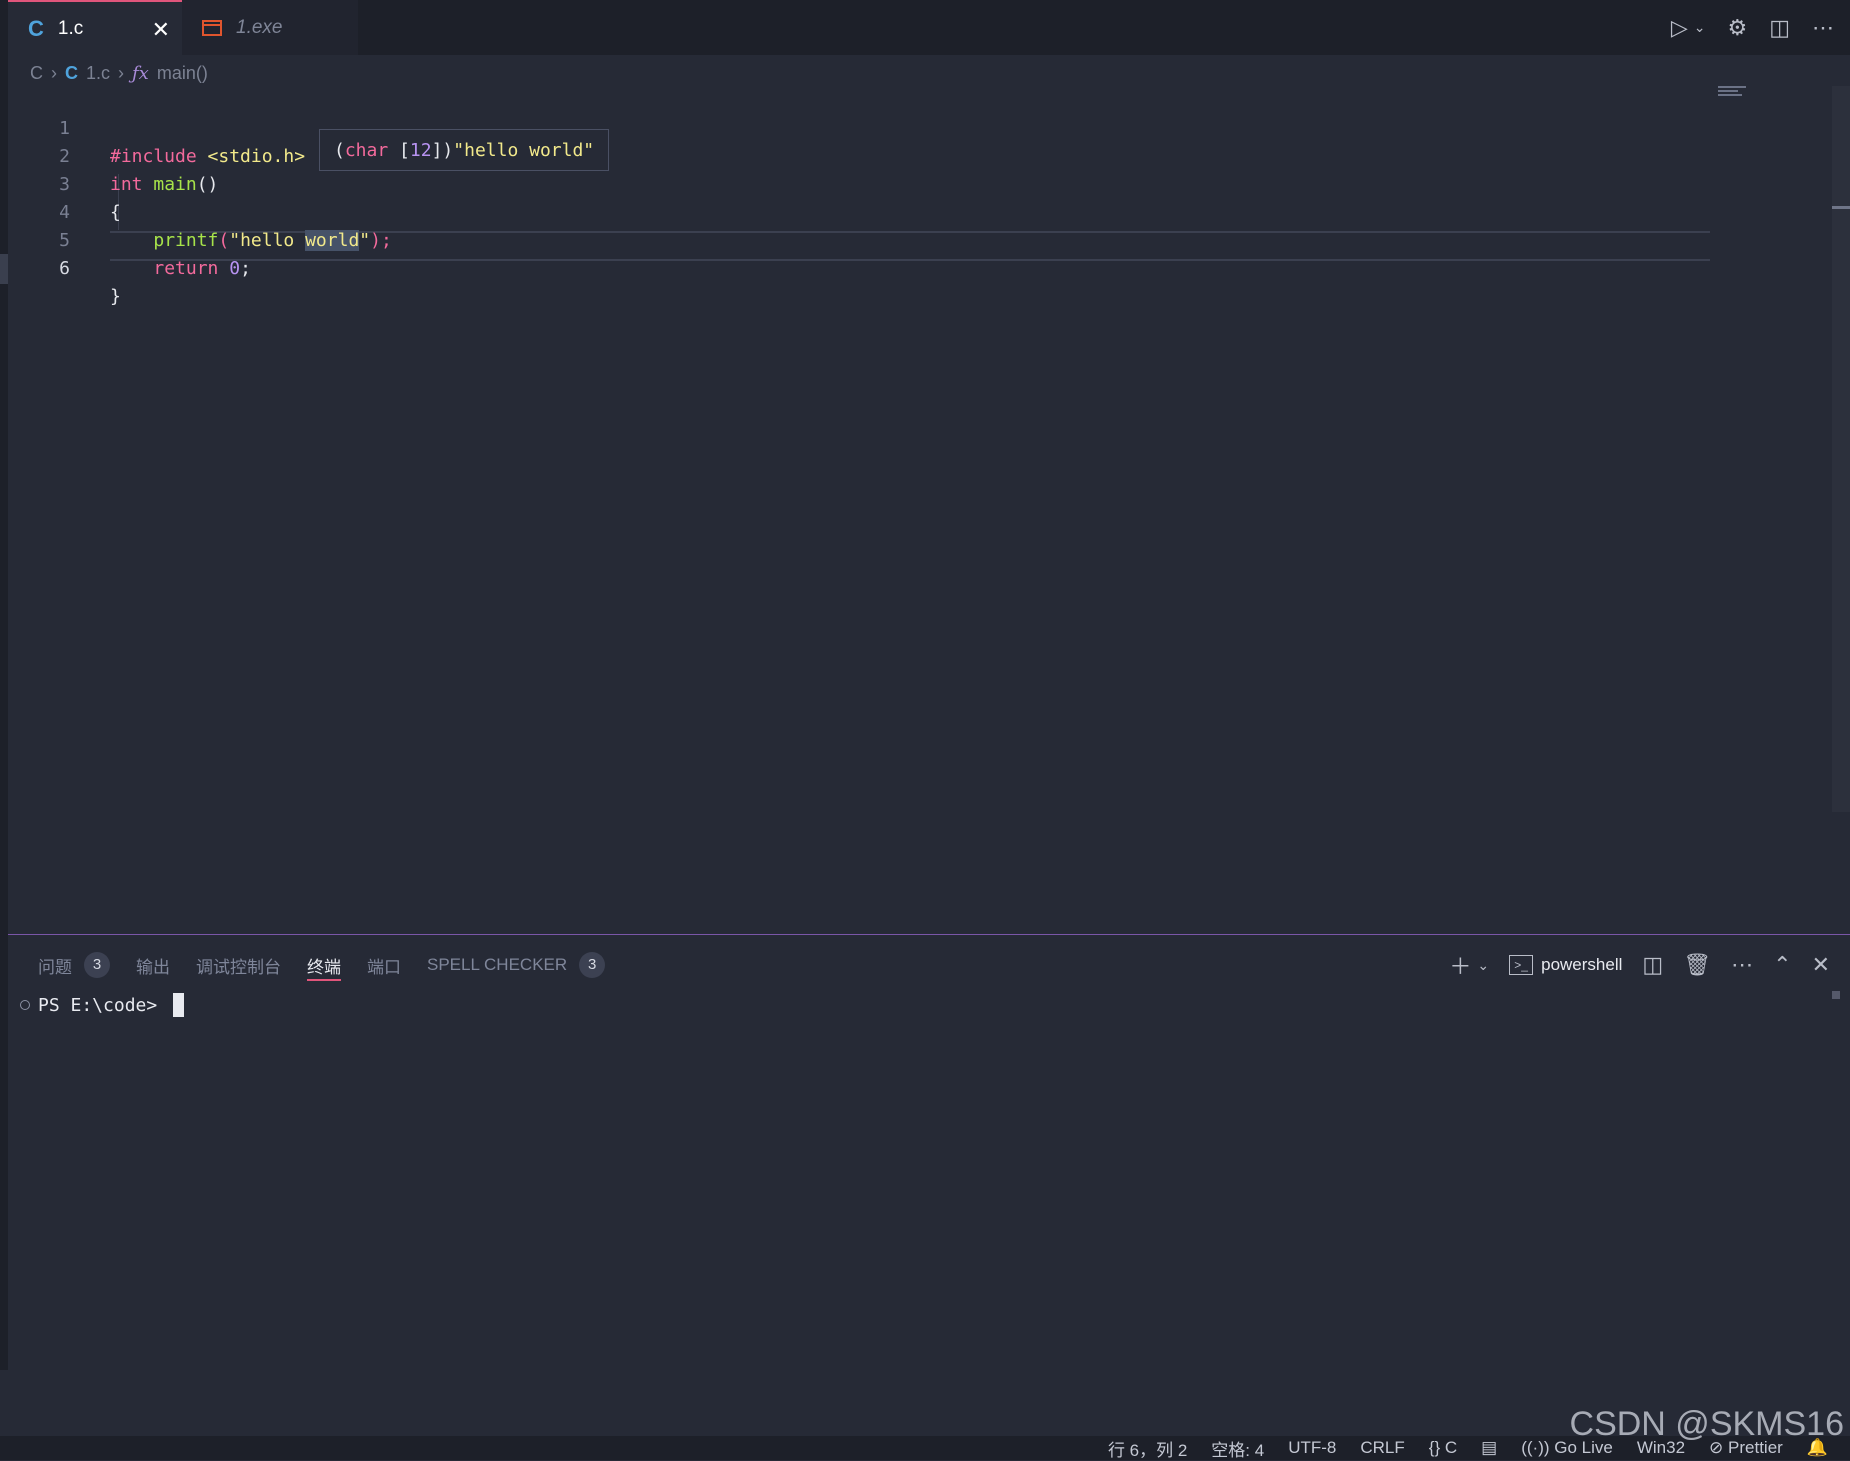 The width and height of the screenshot is (1850, 1461). What do you see at coordinates (153, 156) in the screenshot?
I see `token-keyword: #include` at bounding box center [153, 156].